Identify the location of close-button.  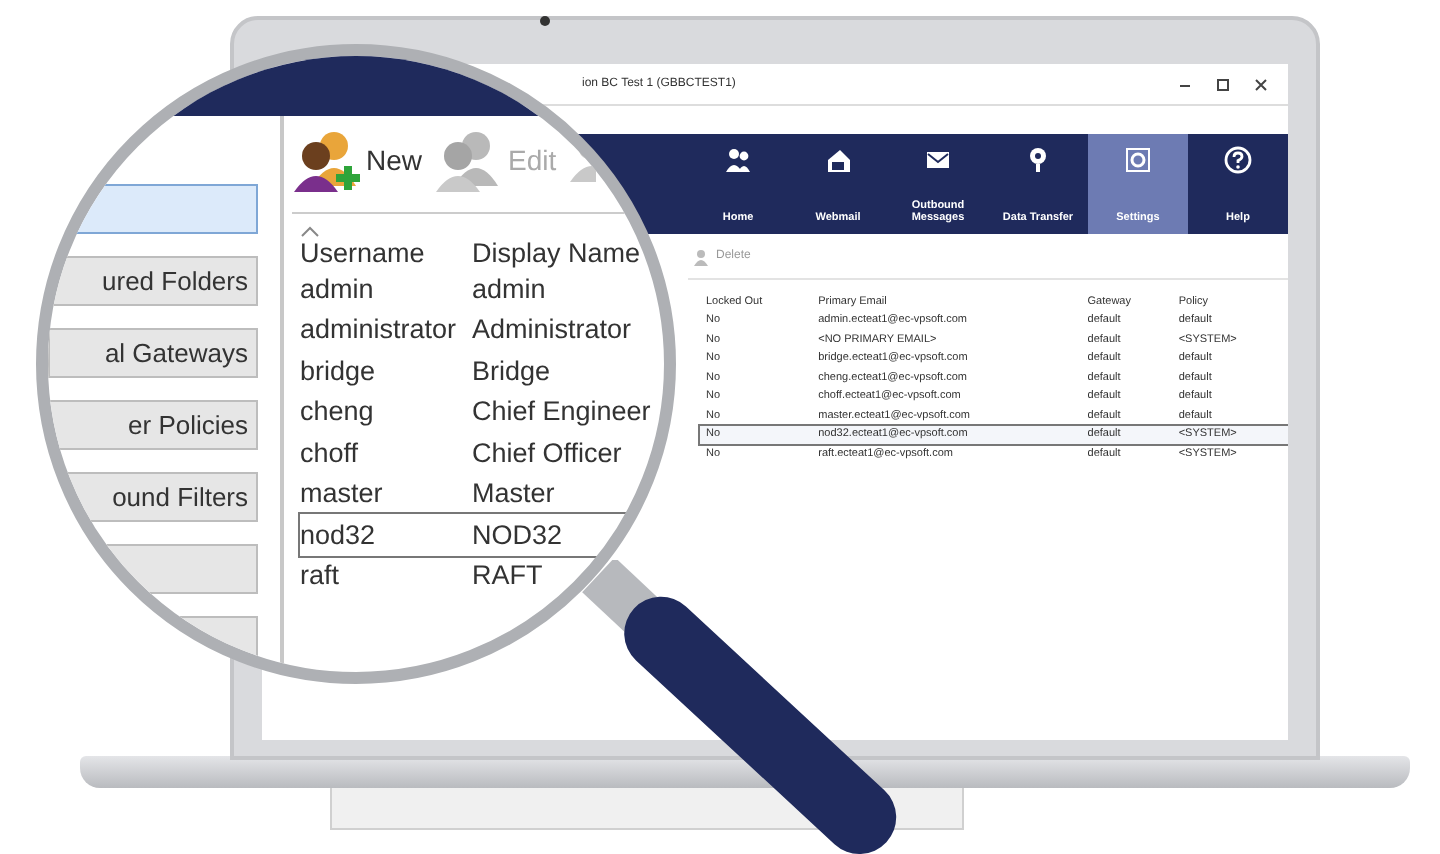
(1261, 84).